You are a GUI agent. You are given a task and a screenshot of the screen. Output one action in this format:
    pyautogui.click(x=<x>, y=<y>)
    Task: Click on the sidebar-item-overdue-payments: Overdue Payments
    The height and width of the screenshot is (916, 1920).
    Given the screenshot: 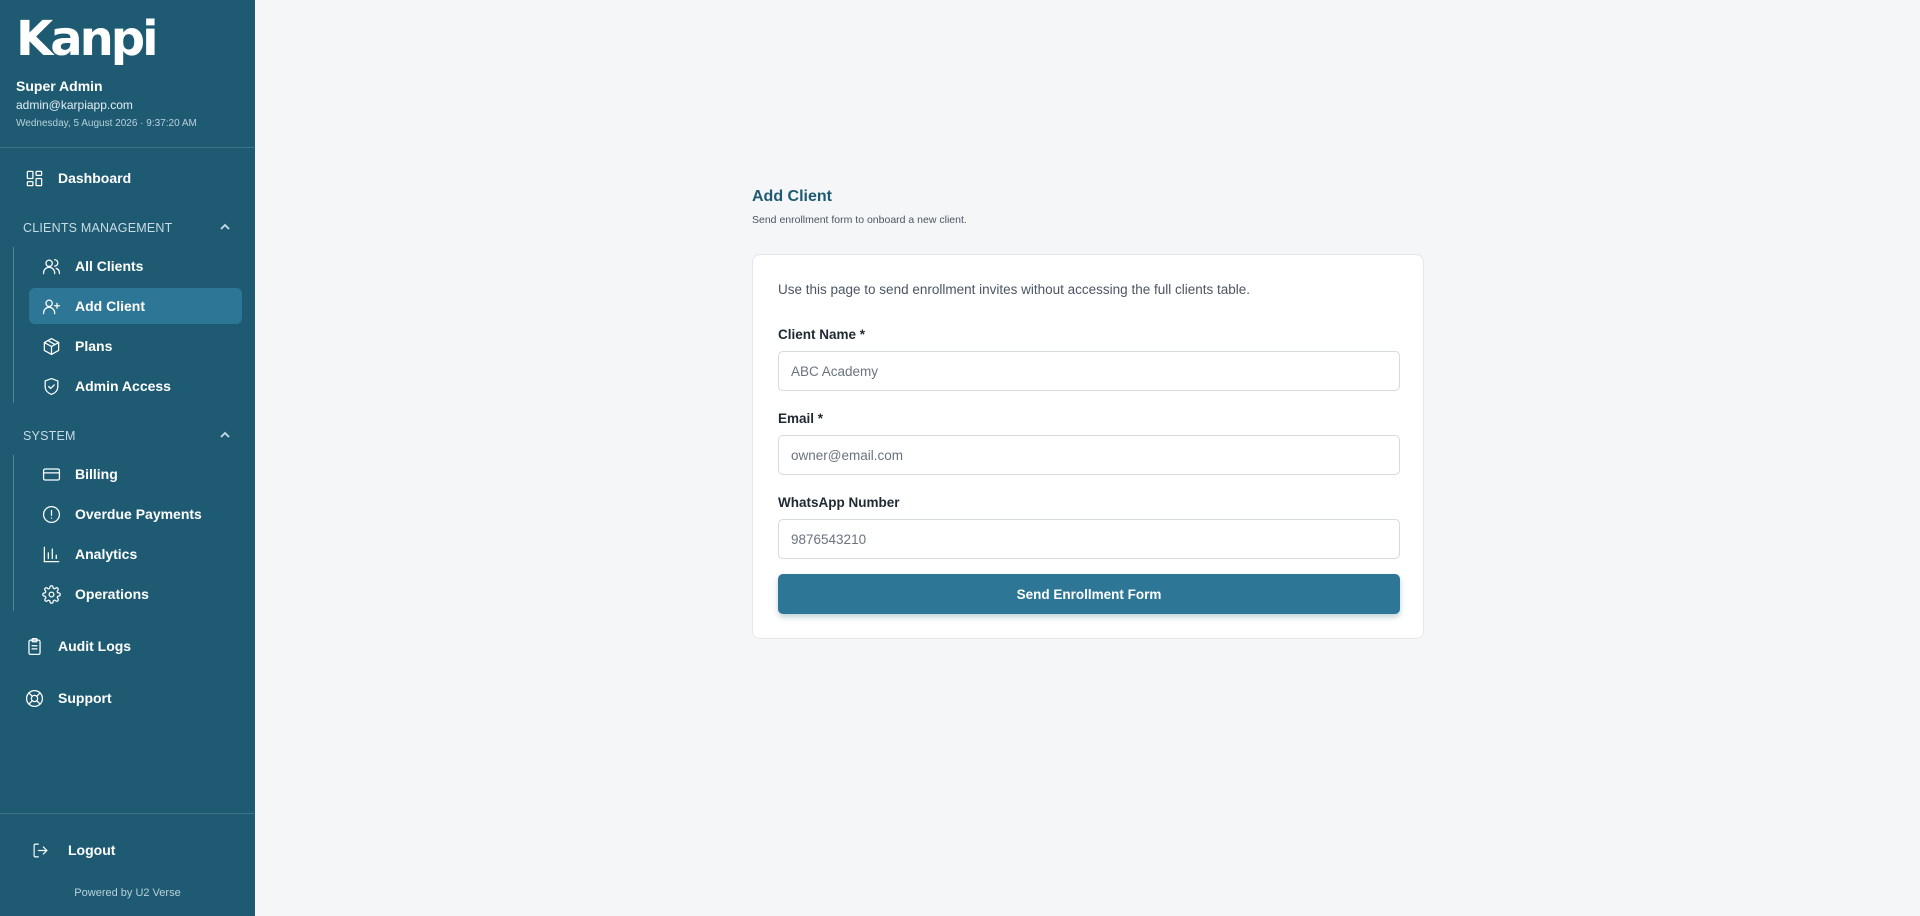 What is the action you would take?
    pyautogui.click(x=135, y=514)
    